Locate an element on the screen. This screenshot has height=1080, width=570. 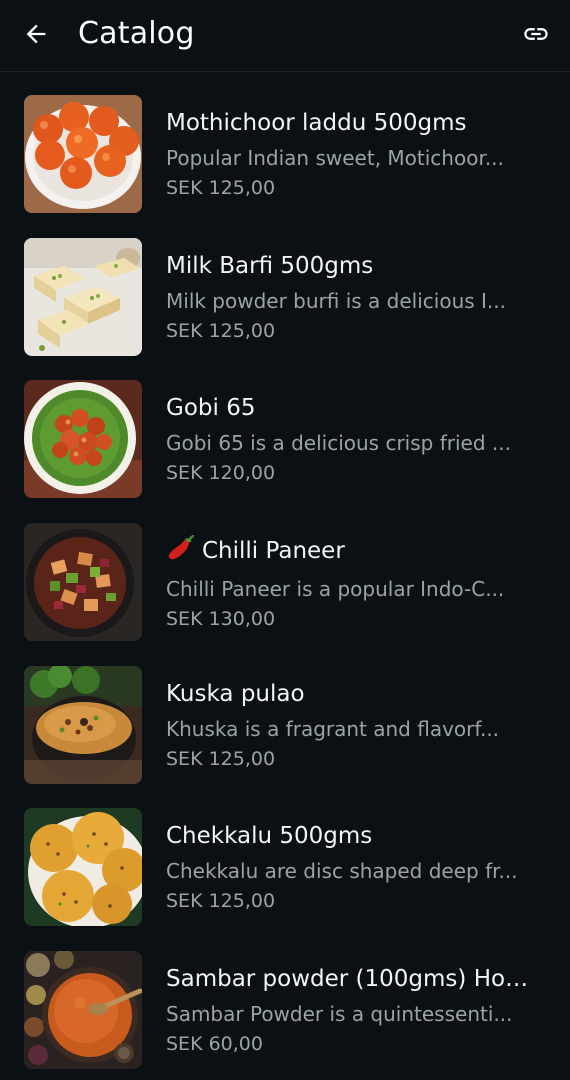
product-image-paneer is located at coordinates (83, 582).